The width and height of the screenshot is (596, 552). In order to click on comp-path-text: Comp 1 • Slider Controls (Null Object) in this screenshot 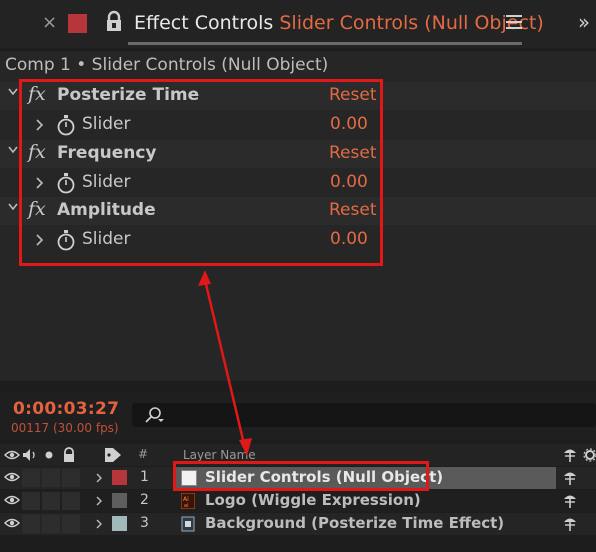, I will do `click(167, 65)`.